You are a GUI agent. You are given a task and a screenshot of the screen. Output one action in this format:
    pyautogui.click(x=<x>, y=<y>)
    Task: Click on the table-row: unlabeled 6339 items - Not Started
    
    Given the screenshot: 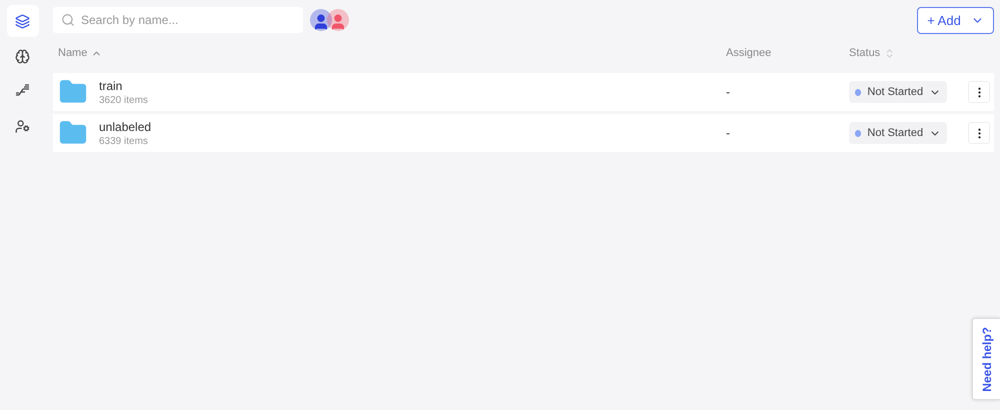 What is the action you would take?
    pyautogui.click(x=523, y=133)
    